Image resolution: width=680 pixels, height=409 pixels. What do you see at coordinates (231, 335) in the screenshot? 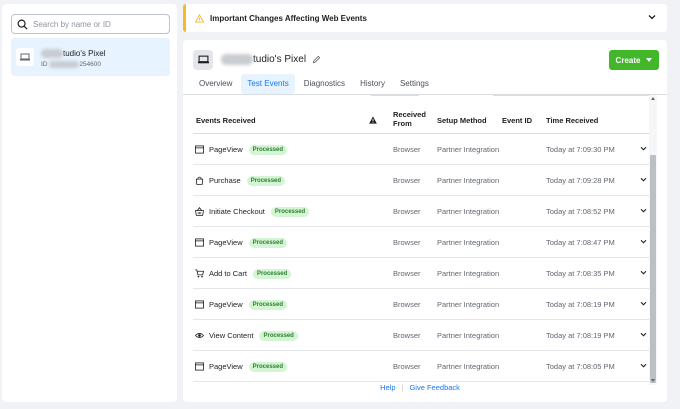
I see `event-name: View Content` at bounding box center [231, 335].